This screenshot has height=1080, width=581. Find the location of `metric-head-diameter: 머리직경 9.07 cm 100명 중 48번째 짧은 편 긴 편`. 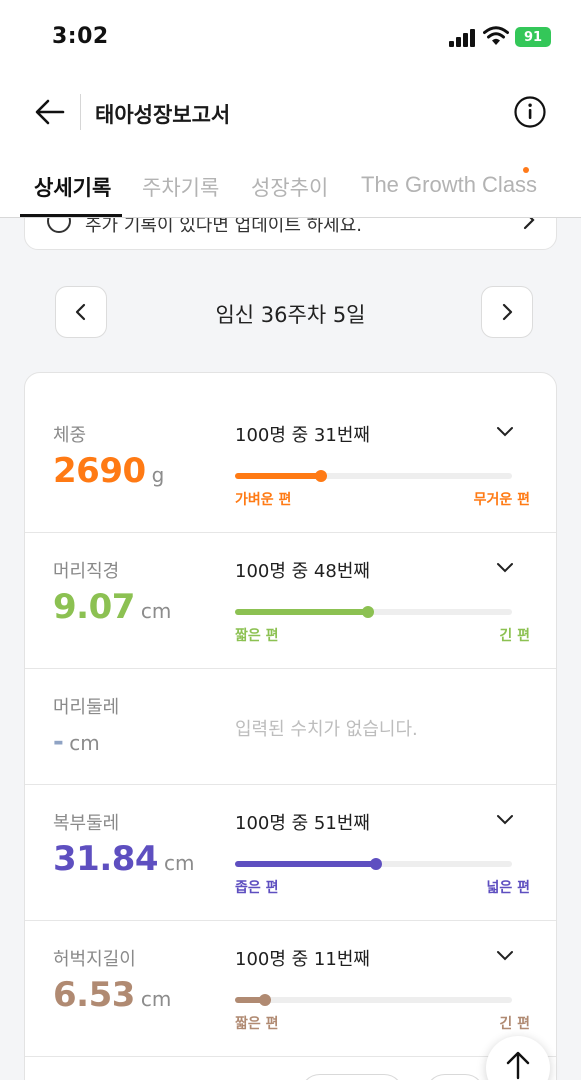

metric-head-diameter: 머리직경 9.07 cm 100명 중 48번째 짧은 편 긴 편 is located at coordinates (290, 601).